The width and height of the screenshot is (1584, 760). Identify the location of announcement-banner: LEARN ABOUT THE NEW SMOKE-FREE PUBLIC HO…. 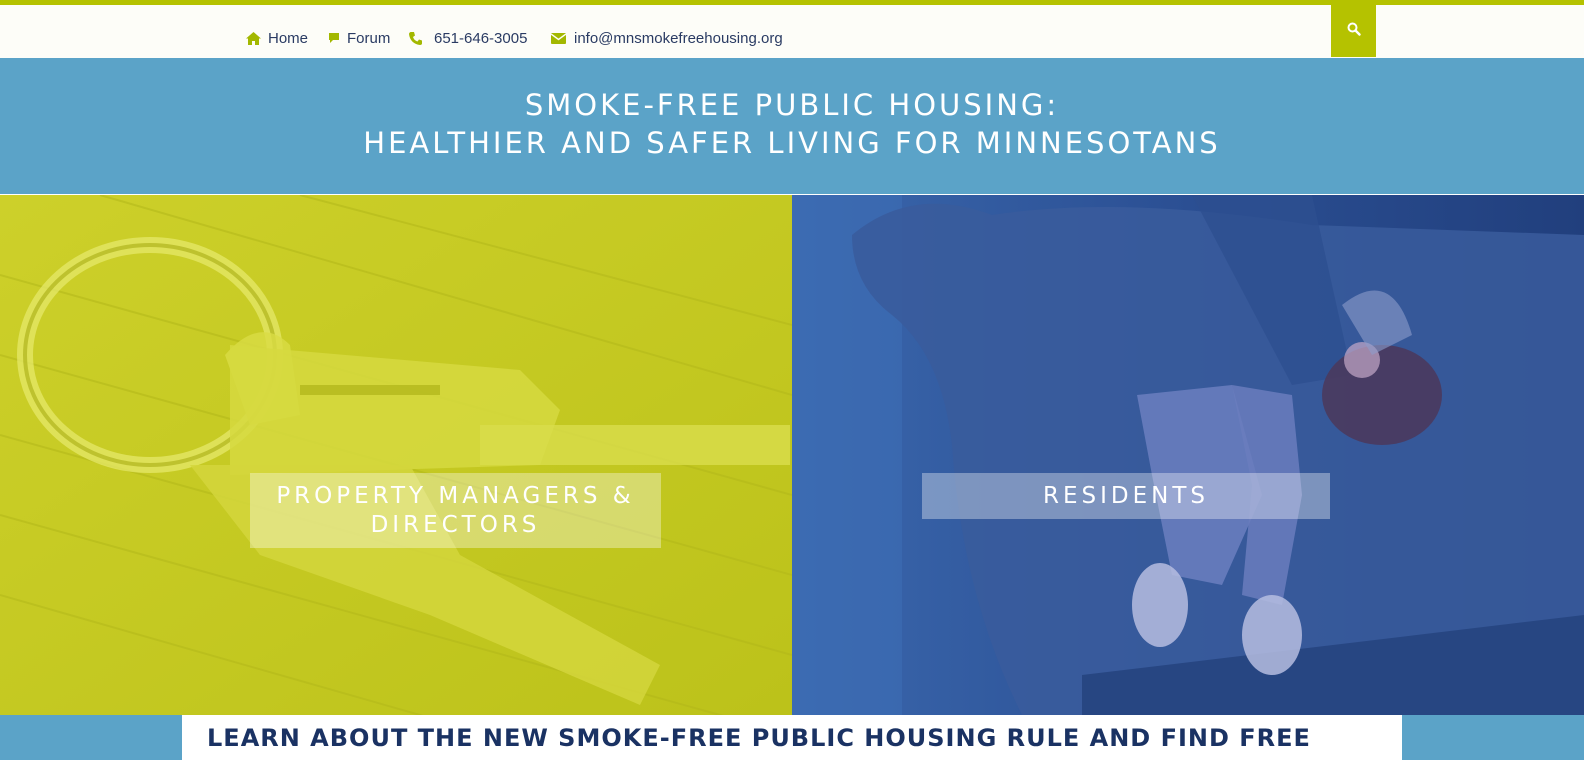
(792, 737).